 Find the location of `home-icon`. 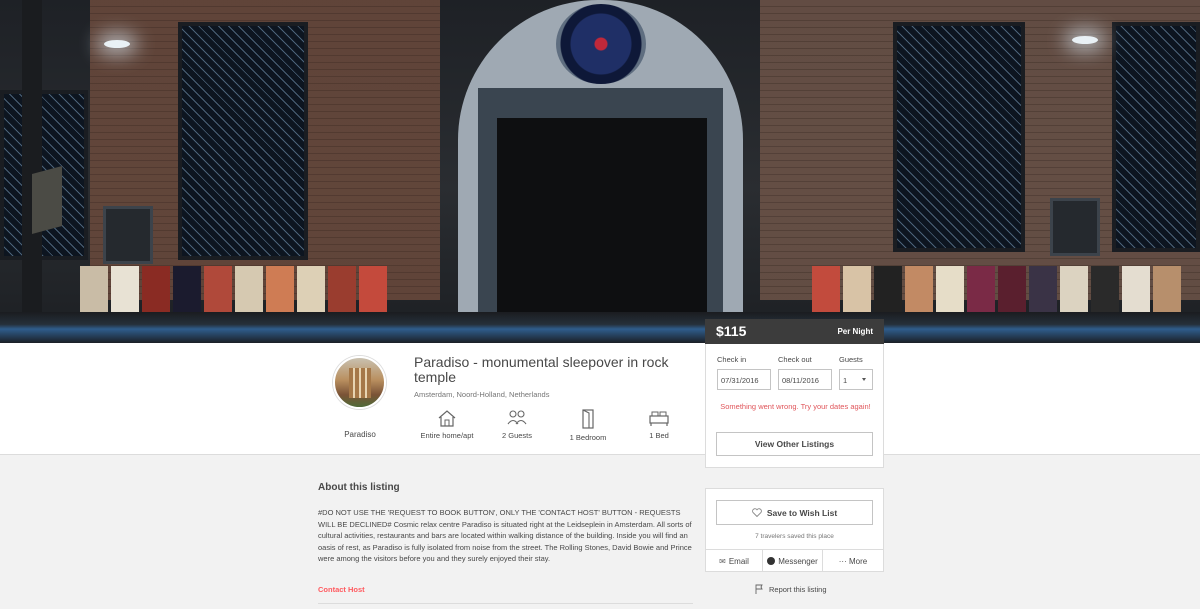

home-icon is located at coordinates (447, 418).